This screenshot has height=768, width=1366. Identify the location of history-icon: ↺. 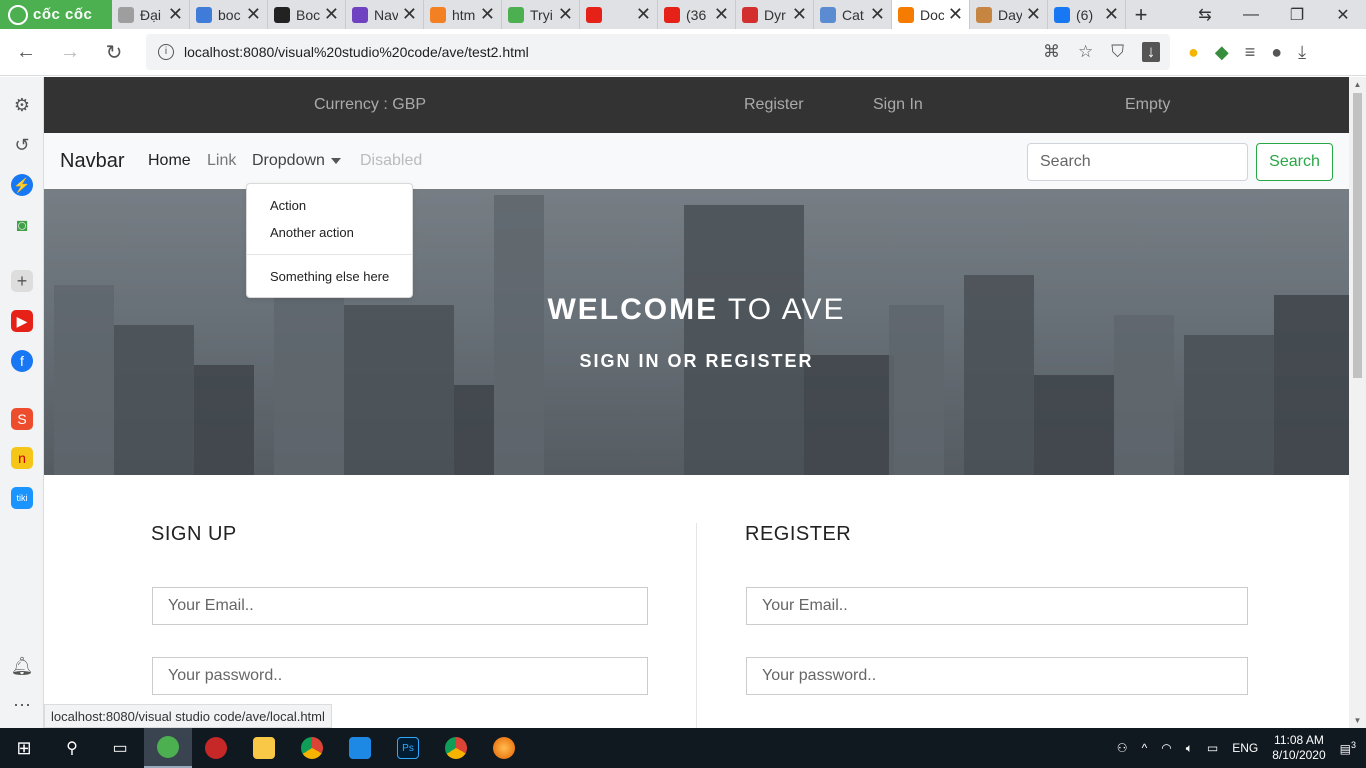
(22, 145).